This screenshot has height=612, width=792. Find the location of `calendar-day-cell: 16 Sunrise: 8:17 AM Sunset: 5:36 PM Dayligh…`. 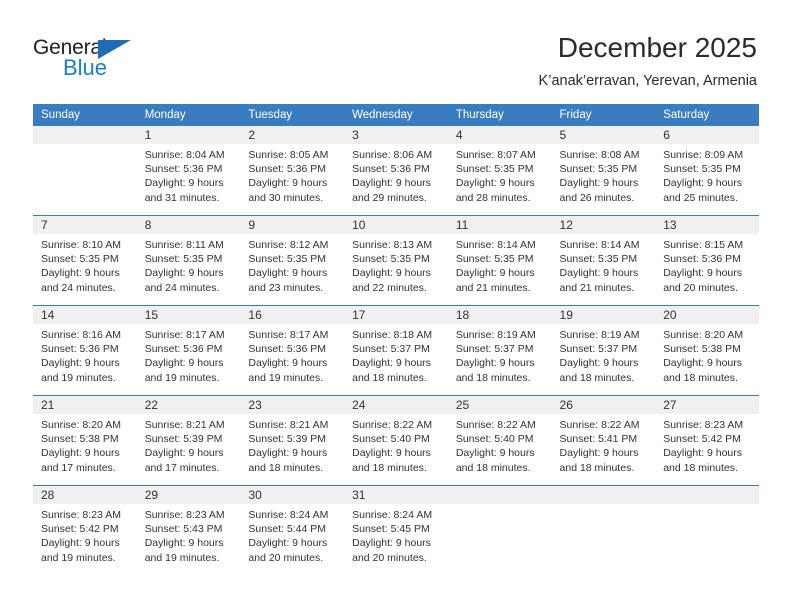

calendar-day-cell: 16 Sunrise: 8:17 AM Sunset: 5:36 PM Dayligh… is located at coordinates (292, 350).